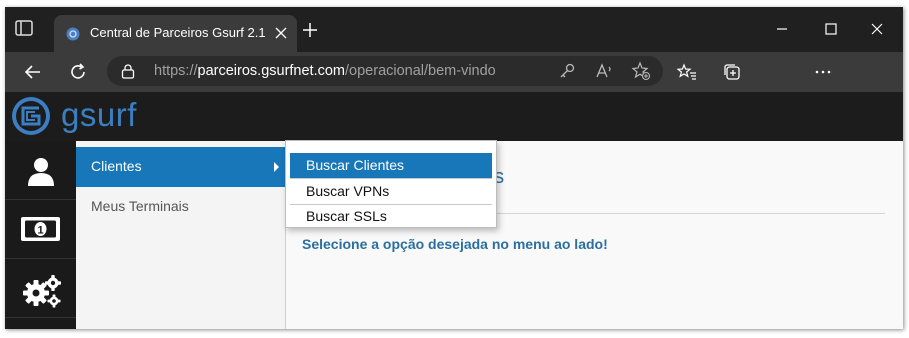 This screenshot has height=338, width=909. Describe the element at coordinates (391, 191) in the screenshot. I see `submenu-item-buscar-vpns: Buscar VPNs` at that location.